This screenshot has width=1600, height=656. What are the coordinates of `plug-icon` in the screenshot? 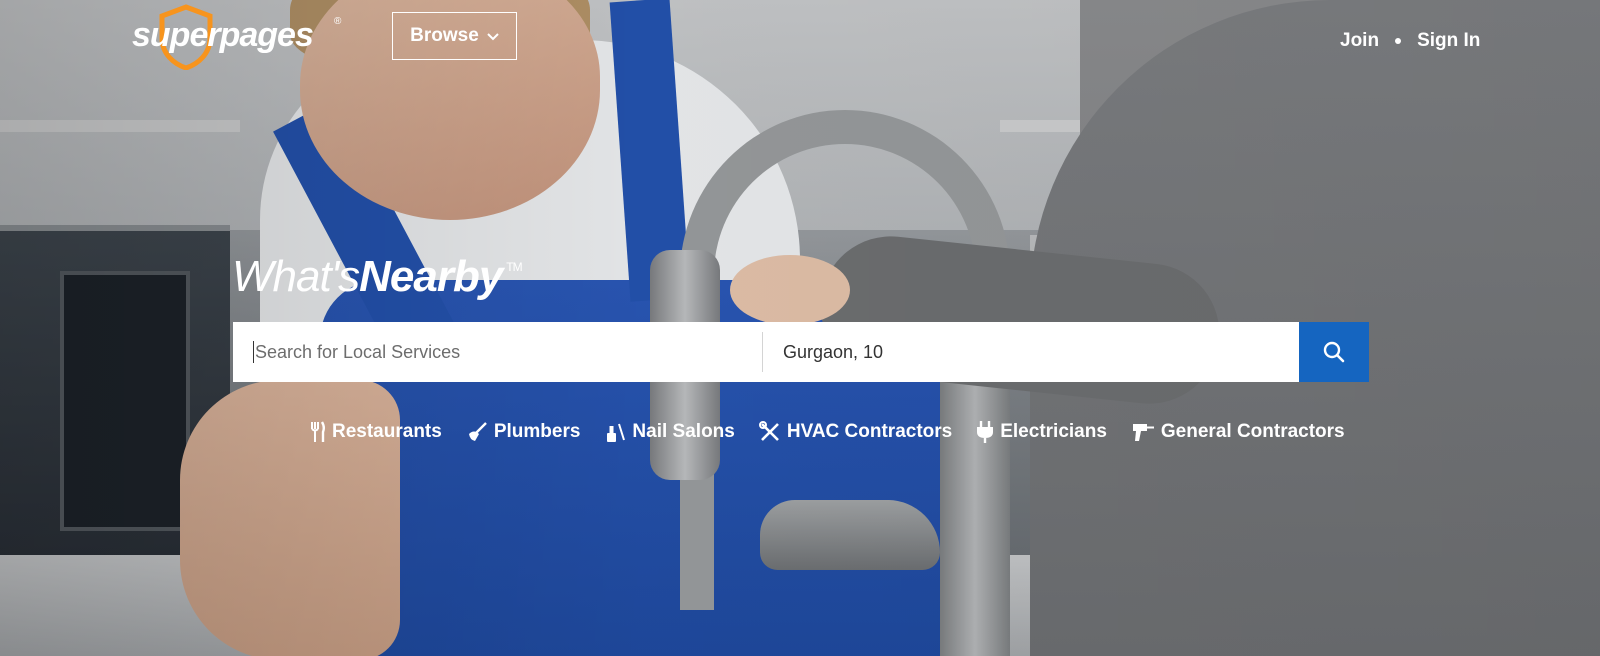 It's located at (985, 432).